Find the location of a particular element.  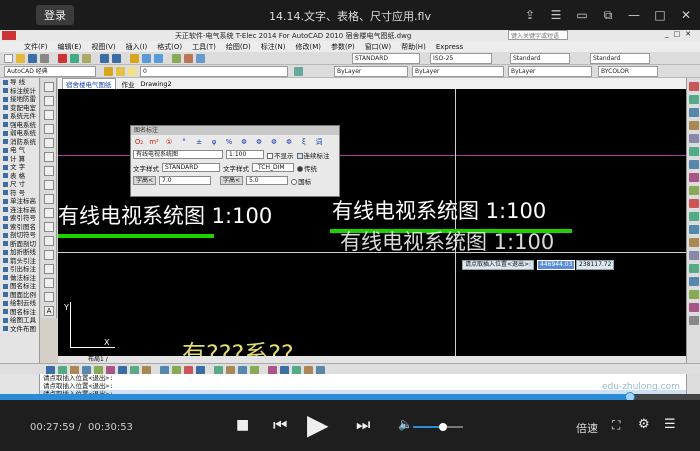

insert-block-icon is located at coordinates (49, 227).